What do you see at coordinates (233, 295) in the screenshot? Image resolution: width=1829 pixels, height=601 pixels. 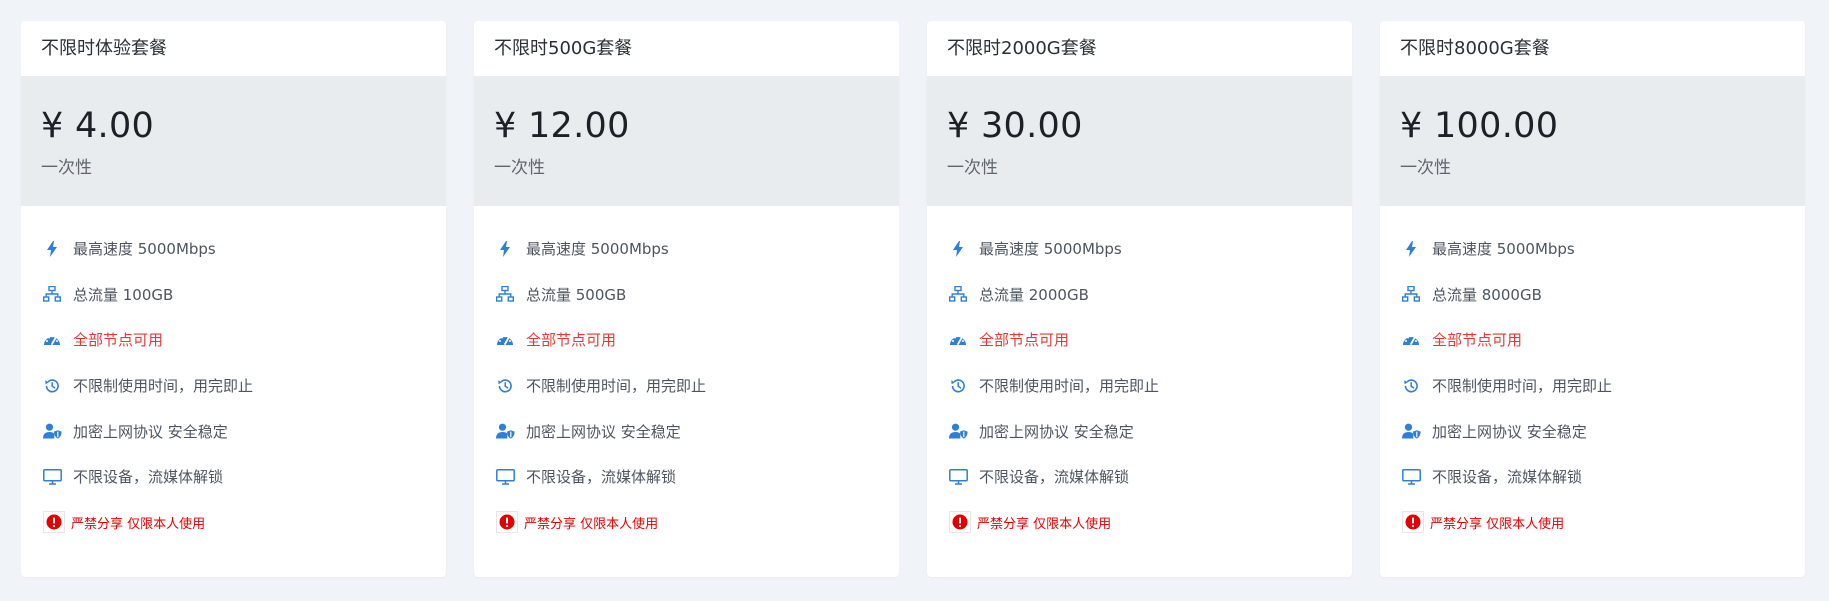 I see `feature-traffic: 总流量 100GB` at bounding box center [233, 295].